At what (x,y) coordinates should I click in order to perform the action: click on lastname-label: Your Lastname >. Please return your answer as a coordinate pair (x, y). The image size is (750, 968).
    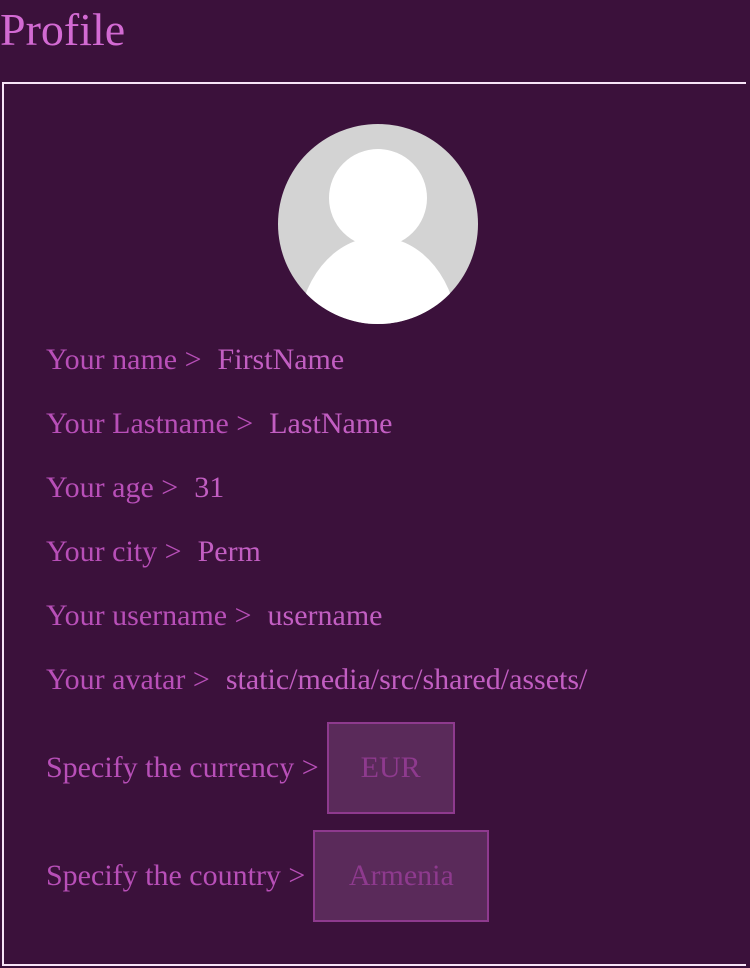
    Looking at the image, I should click on (150, 423).